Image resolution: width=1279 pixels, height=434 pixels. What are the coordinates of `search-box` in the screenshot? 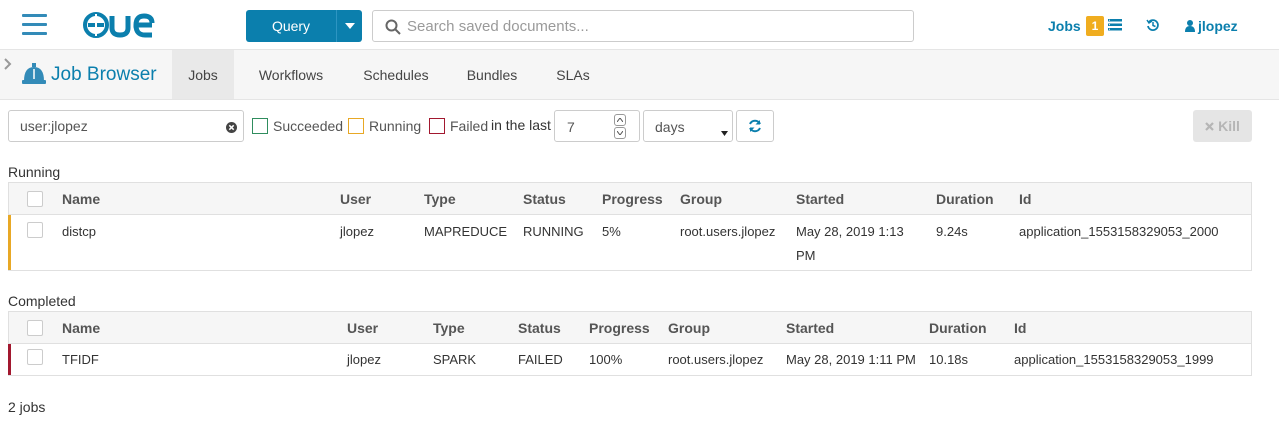 It's located at (643, 26).